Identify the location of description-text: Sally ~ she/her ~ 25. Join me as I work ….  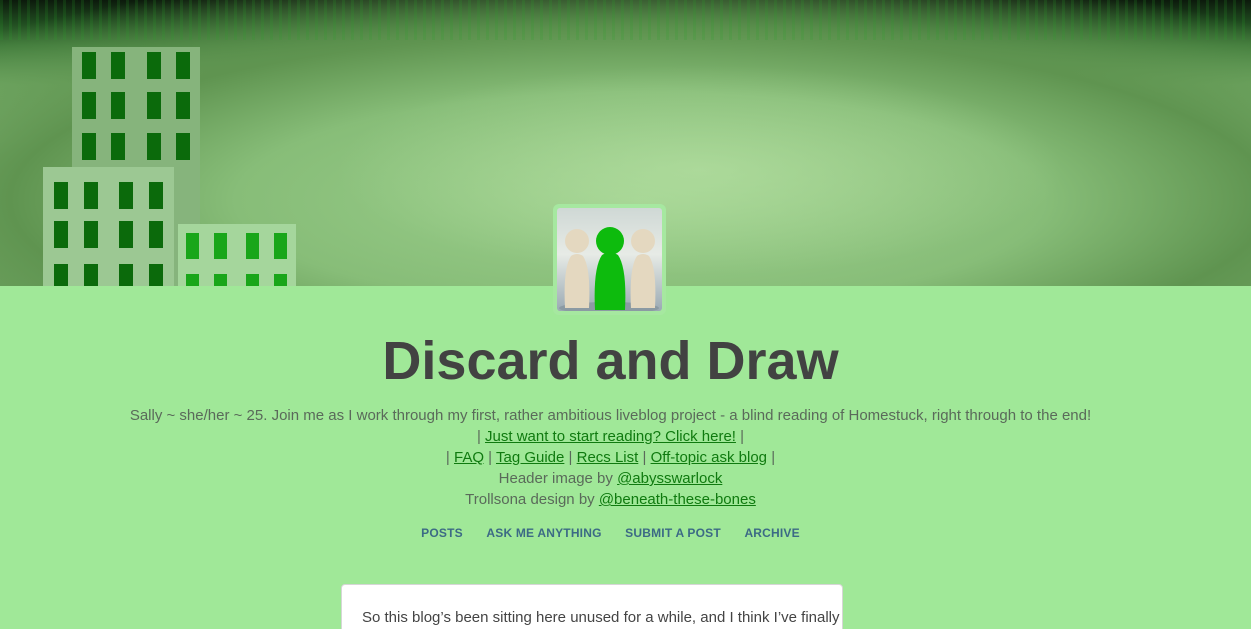
(610, 415).